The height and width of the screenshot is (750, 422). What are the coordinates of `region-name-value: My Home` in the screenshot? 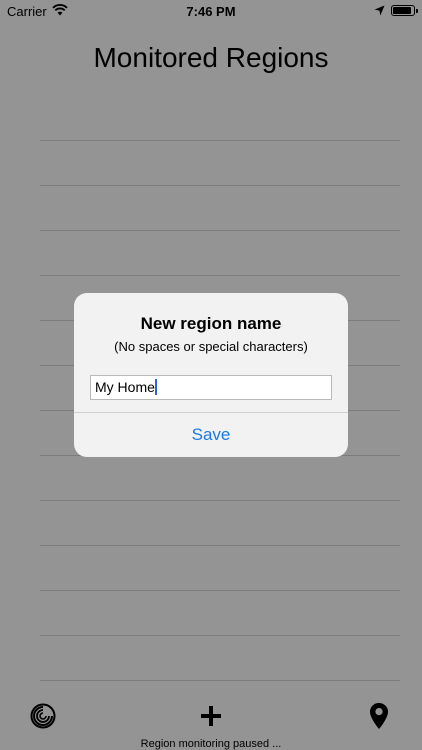 It's located at (125, 387).